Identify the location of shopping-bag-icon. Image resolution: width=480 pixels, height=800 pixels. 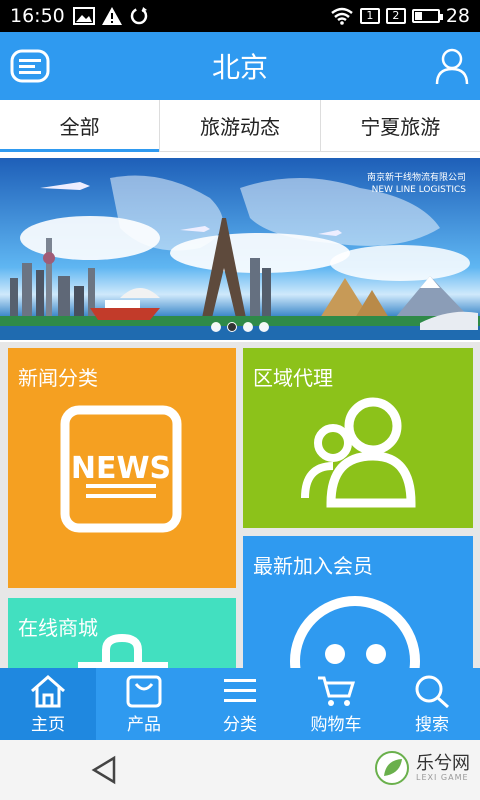
(123, 650).